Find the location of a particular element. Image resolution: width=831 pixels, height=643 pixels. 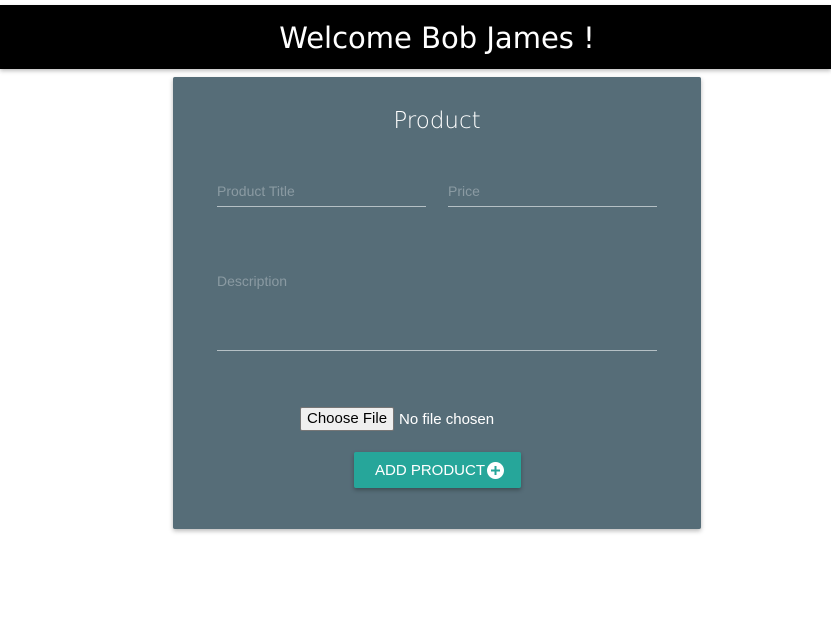

welcome-title: Welcome Bob James ! is located at coordinates (437, 38).